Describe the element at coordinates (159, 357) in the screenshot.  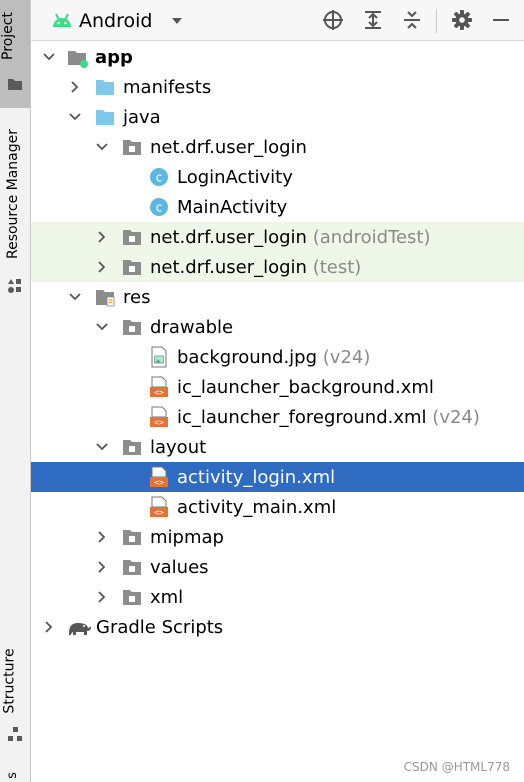
I see `image-file-icon` at that location.